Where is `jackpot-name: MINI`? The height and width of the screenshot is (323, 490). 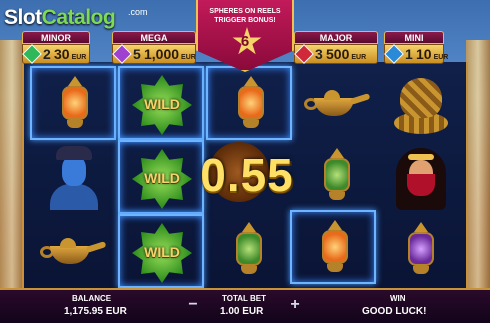
jackpot-name: MINI is located at coordinates (414, 37).